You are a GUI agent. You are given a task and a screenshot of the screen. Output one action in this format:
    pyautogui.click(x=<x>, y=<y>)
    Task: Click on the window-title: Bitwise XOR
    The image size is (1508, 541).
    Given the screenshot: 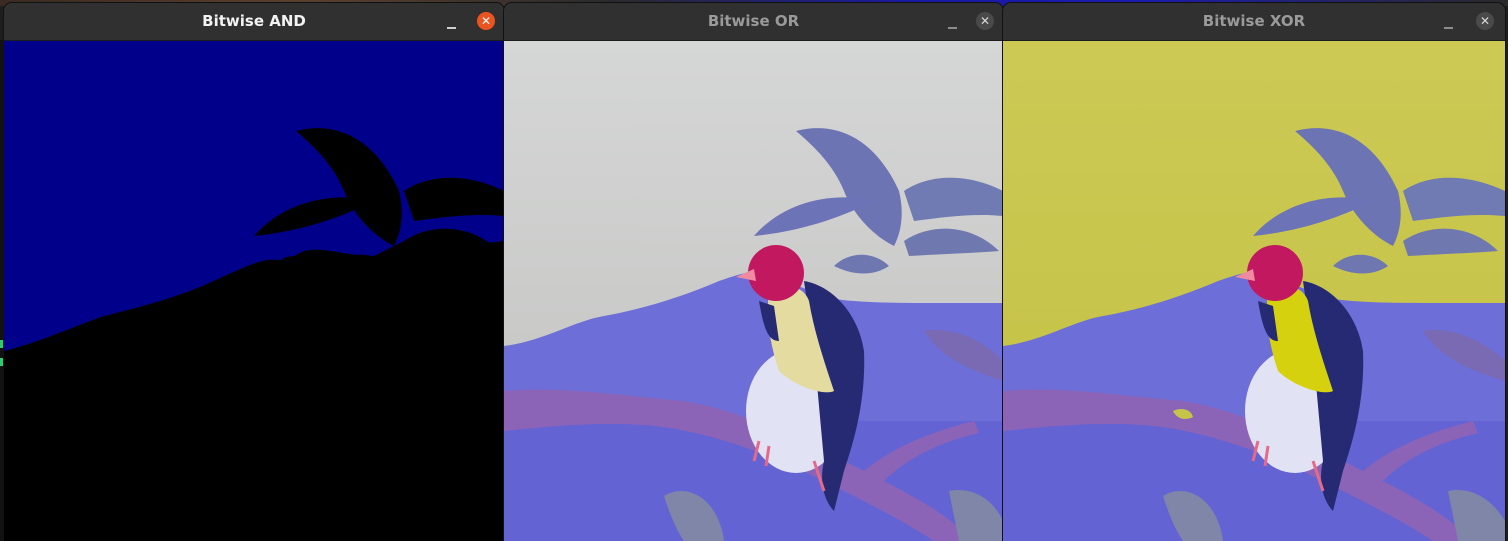 What is the action you would take?
    pyautogui.click(x=1254, y=21)
    